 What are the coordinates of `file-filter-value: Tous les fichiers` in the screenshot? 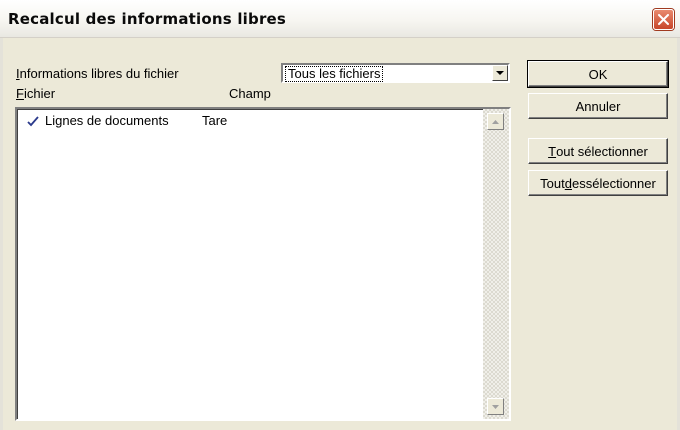 It's located at (334, 74).